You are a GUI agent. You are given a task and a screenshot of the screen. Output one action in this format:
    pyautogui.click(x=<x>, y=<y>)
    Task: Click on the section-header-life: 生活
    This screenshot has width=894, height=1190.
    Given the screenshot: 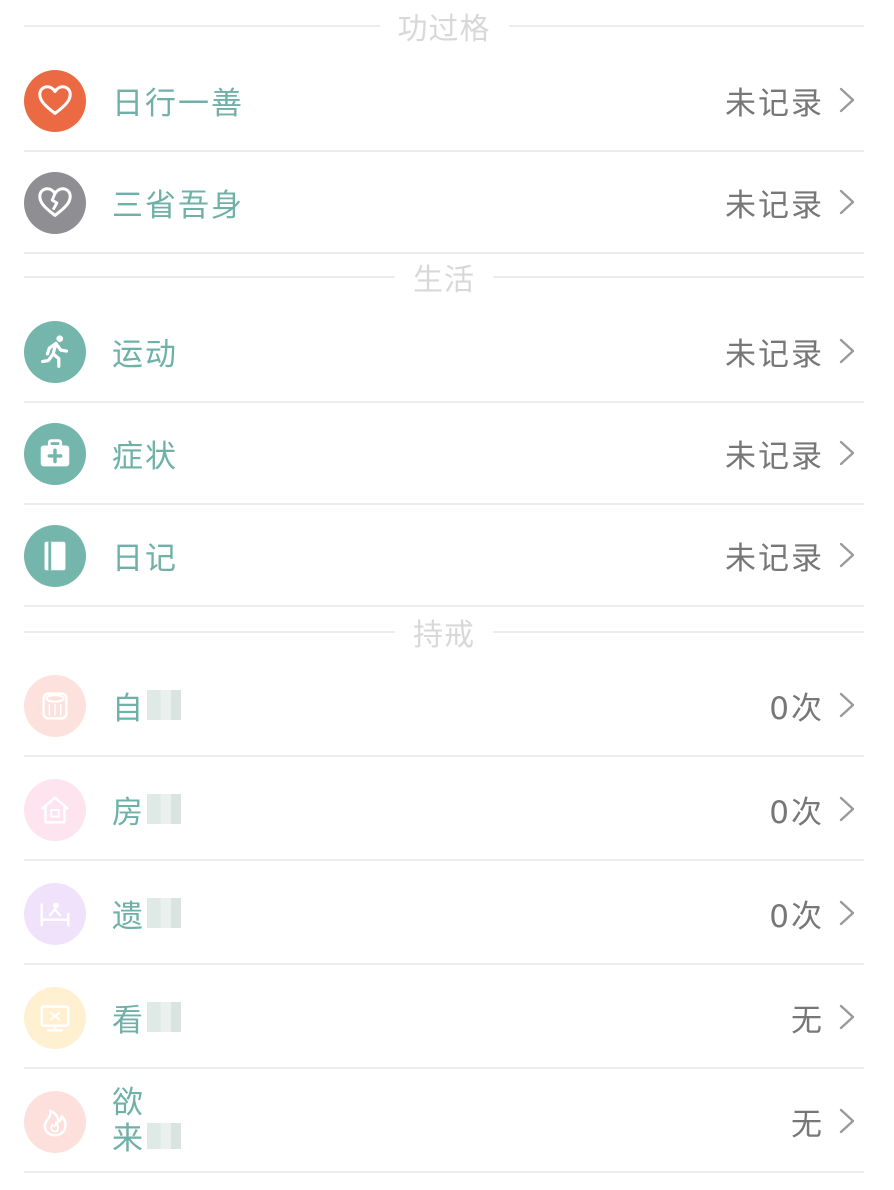 What is the action you would take?
    pyautogui.click(x=444, y=277)
    